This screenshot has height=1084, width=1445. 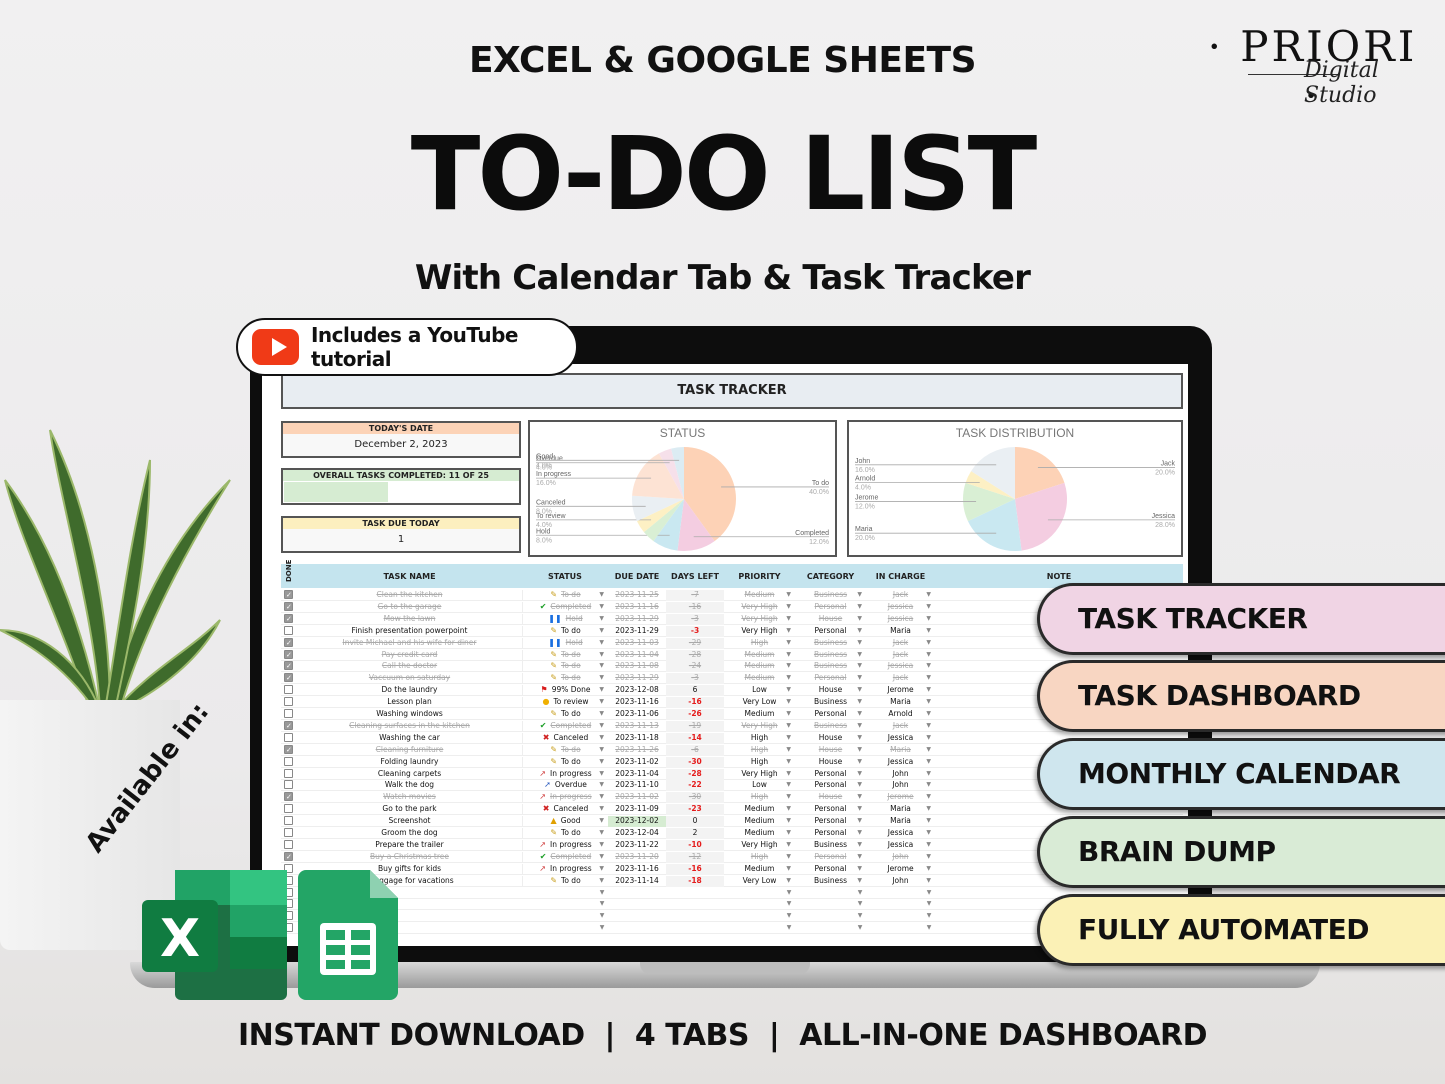 What do you see at coordinates (565, 786) in the screenshot?
I see `status-cell: ➚ Overdue ▼` at bounding box center [565, 786].